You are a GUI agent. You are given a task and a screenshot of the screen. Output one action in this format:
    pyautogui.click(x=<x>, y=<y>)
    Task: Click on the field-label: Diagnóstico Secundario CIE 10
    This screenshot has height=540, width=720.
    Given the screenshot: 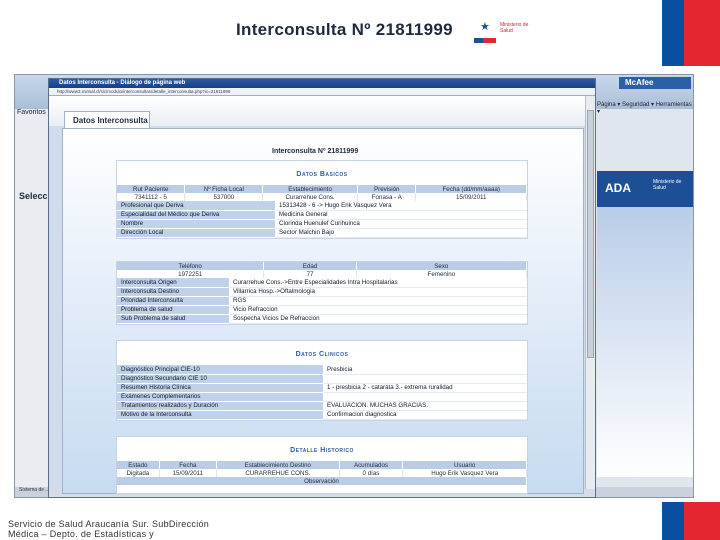 What is the action you would take?
    pyautogui.click(x=220, y=379)
    